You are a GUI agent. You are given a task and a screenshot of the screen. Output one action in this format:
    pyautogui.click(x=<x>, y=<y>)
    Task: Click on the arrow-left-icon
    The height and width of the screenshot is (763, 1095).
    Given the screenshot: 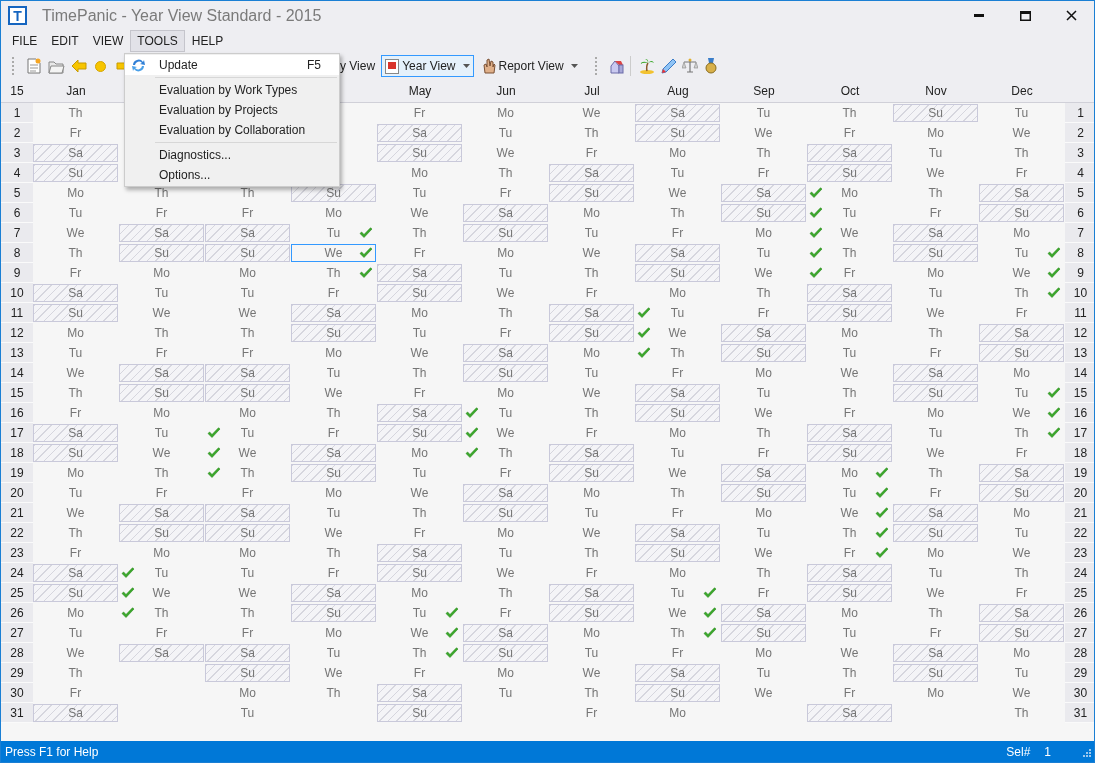 What is the action you would take?
    pyautogui.click(x=79, y=66)
    